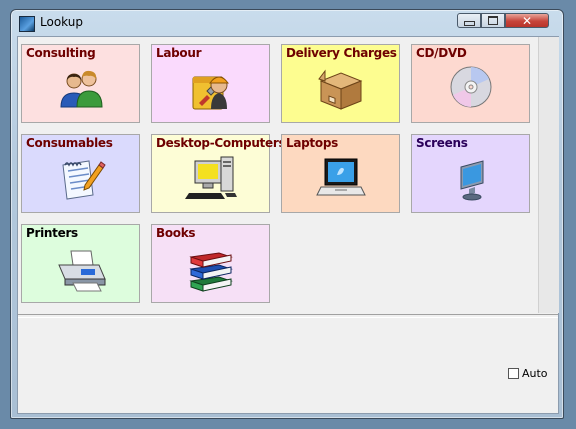  Describe the element at coordinates (211, 272) in the screenshot. I see `books-icon` at that location.